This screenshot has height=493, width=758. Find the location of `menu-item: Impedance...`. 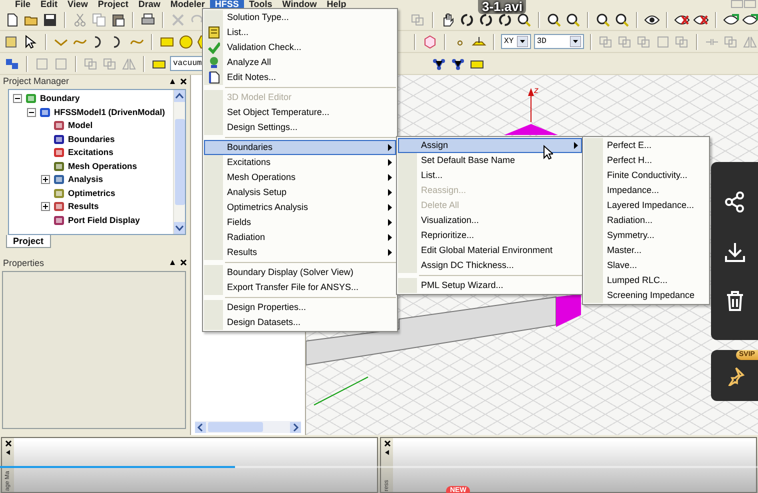

menu-item: Impedance... is located at coordinates (646, 190).